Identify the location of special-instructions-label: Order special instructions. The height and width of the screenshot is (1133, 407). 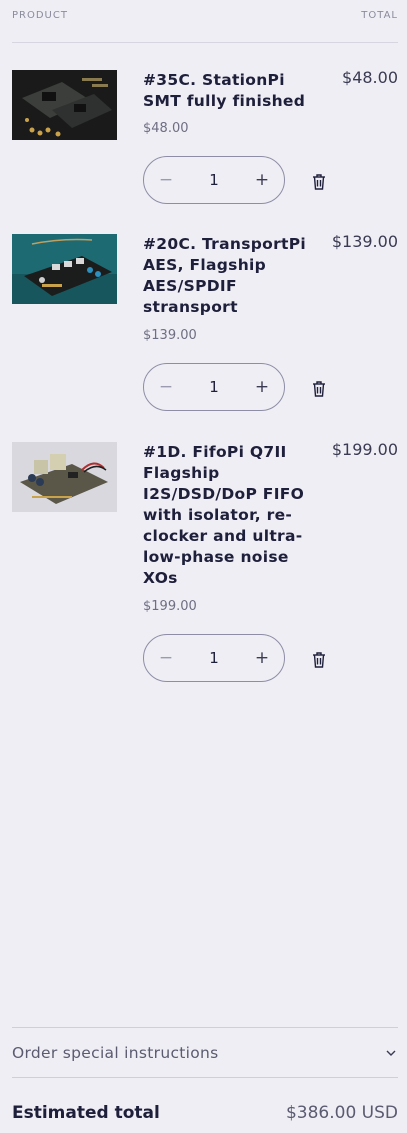
(115, 1053).